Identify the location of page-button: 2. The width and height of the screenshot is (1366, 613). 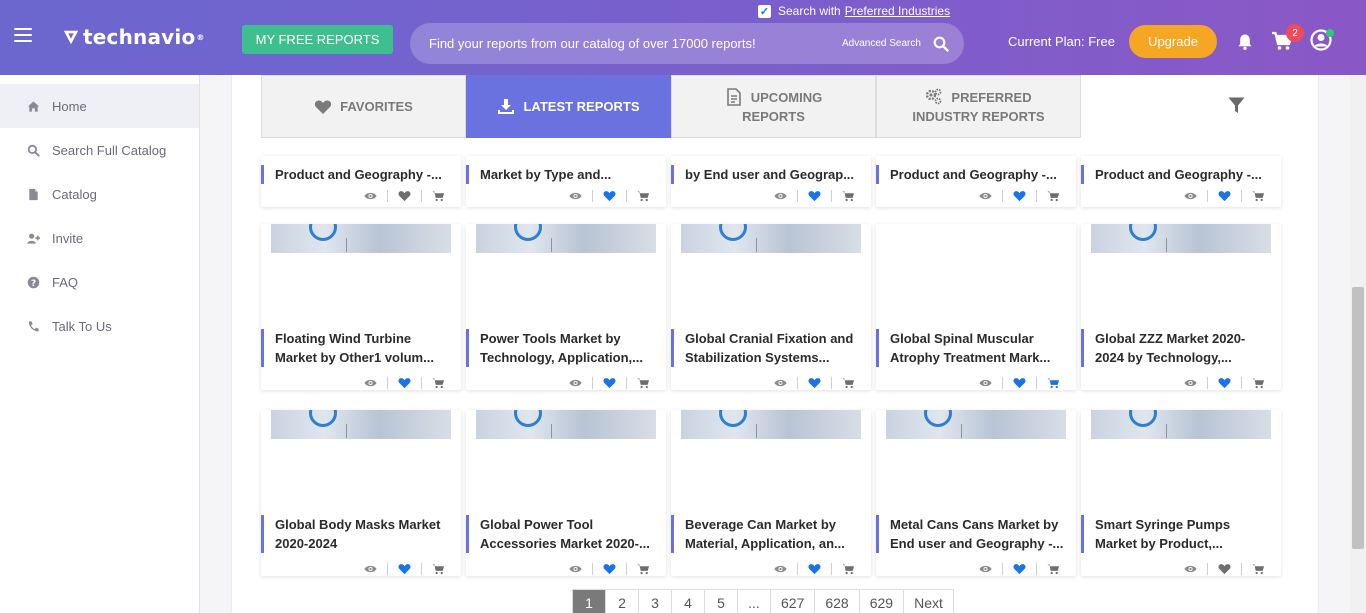
(622, 601).